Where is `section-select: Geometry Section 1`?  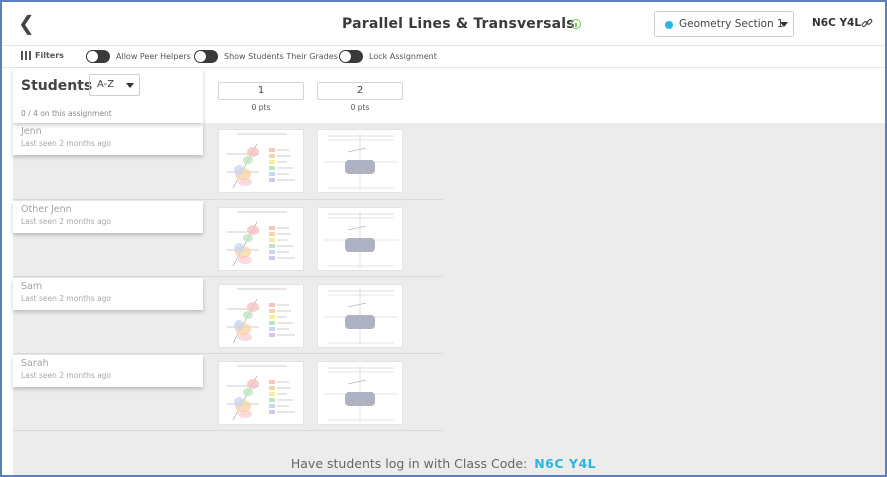 section-select: Geometry Section 1 is located at coordinates (724, 24).